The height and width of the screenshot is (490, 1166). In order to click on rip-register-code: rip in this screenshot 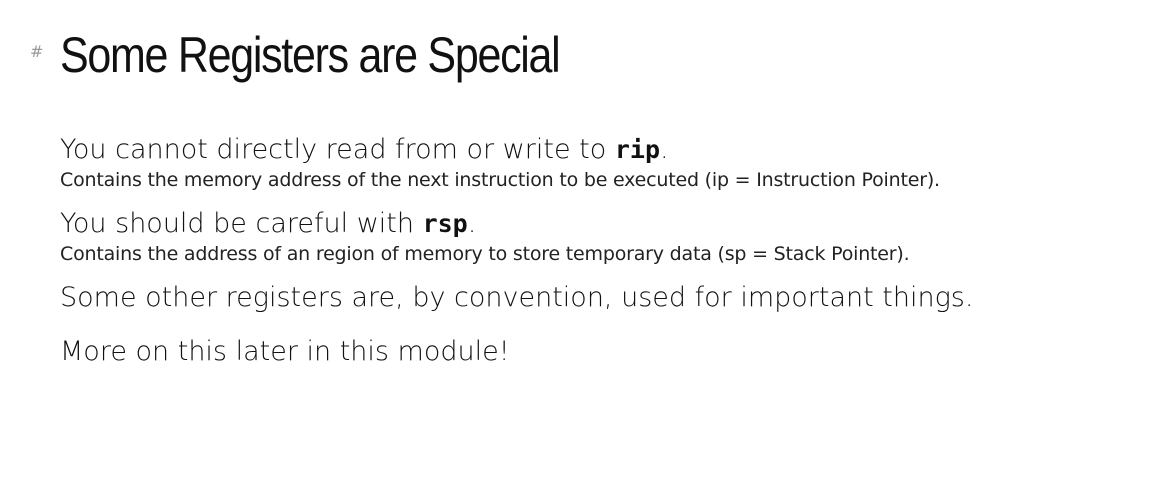, I will do `click(637, 149)`.